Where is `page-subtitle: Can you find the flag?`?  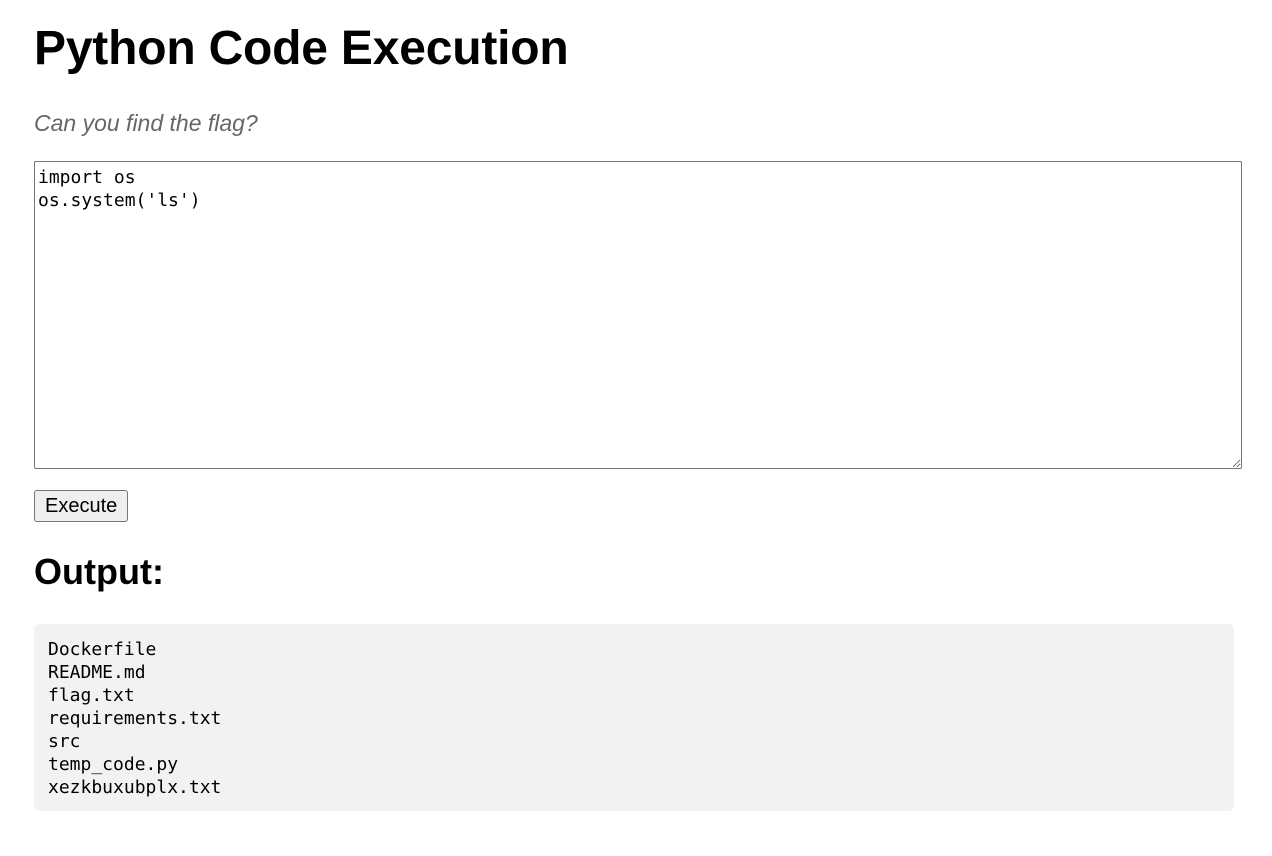 page-subtitle: Can you find the flag? is located at coordinates (146, 123).